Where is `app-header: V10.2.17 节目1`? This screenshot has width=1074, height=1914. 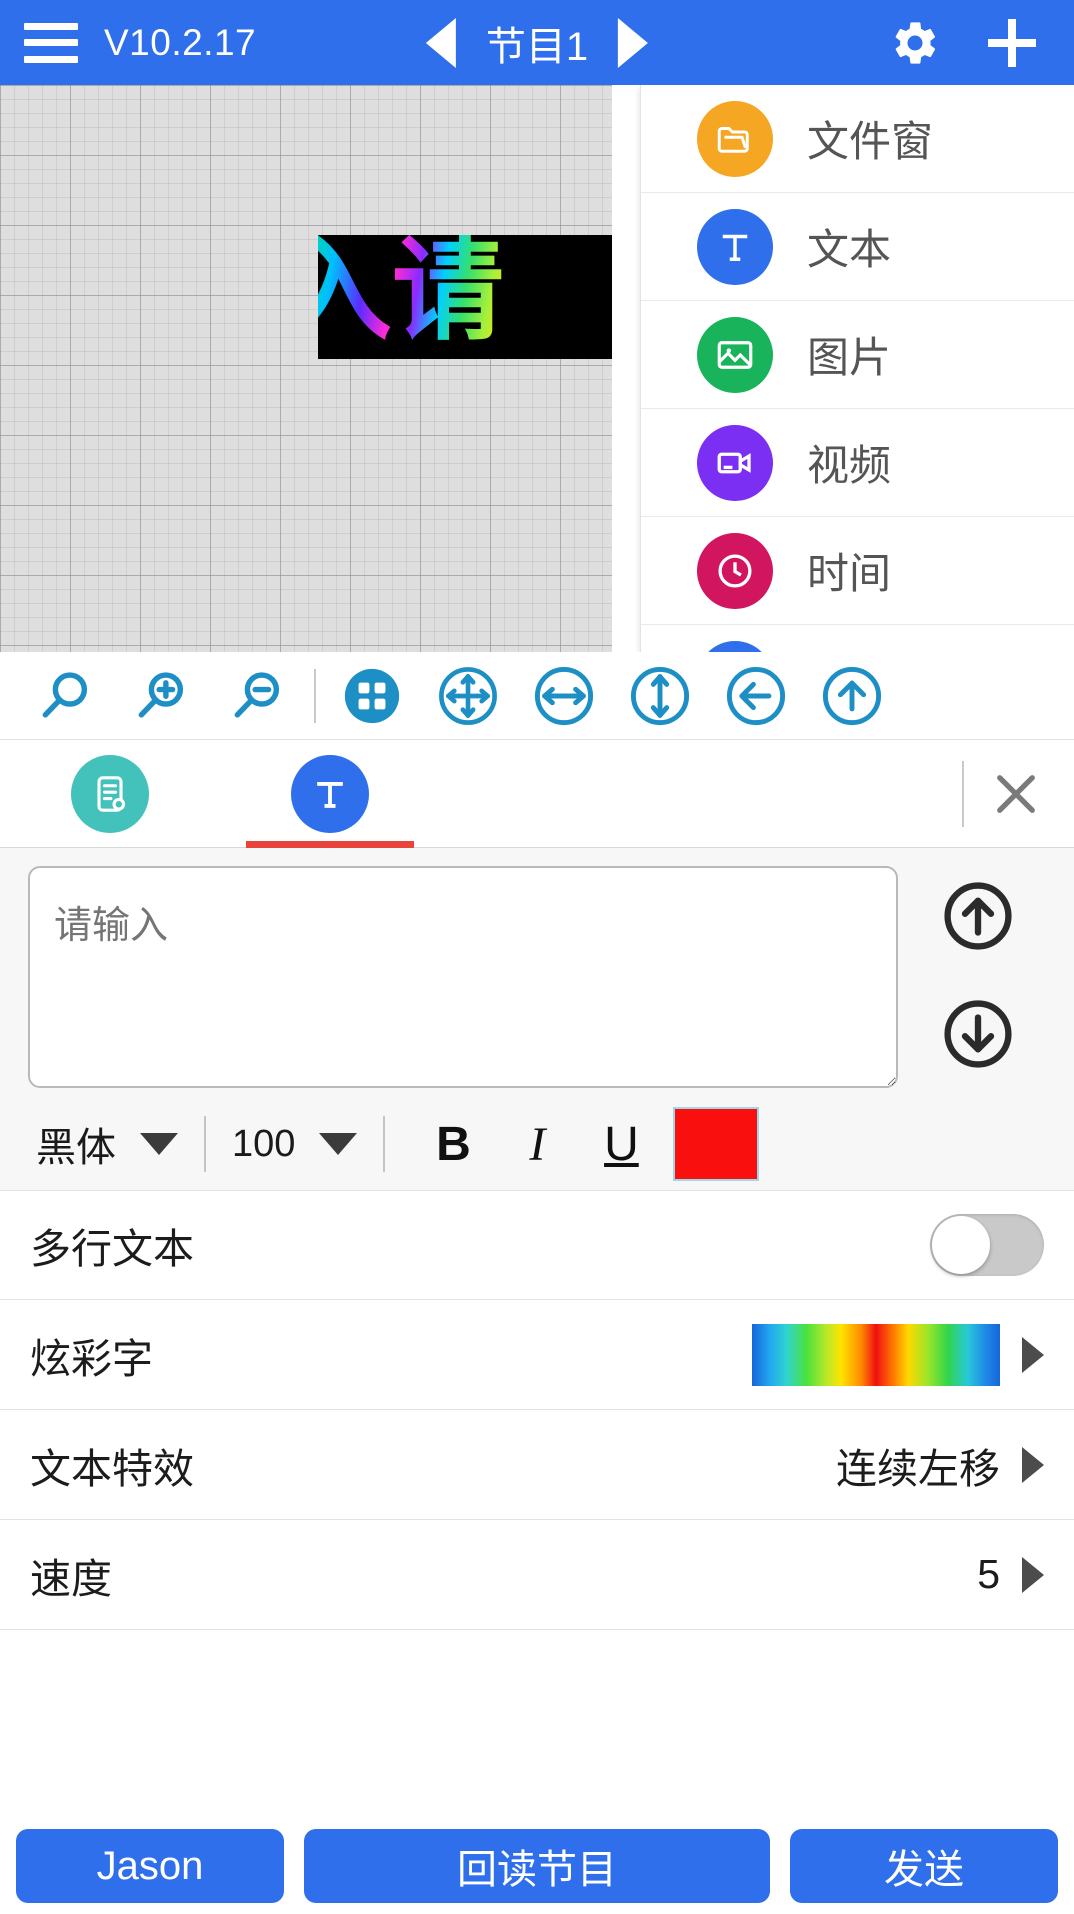
app-header: V10.2.17 节目1 is located at coordinates (537, 42).